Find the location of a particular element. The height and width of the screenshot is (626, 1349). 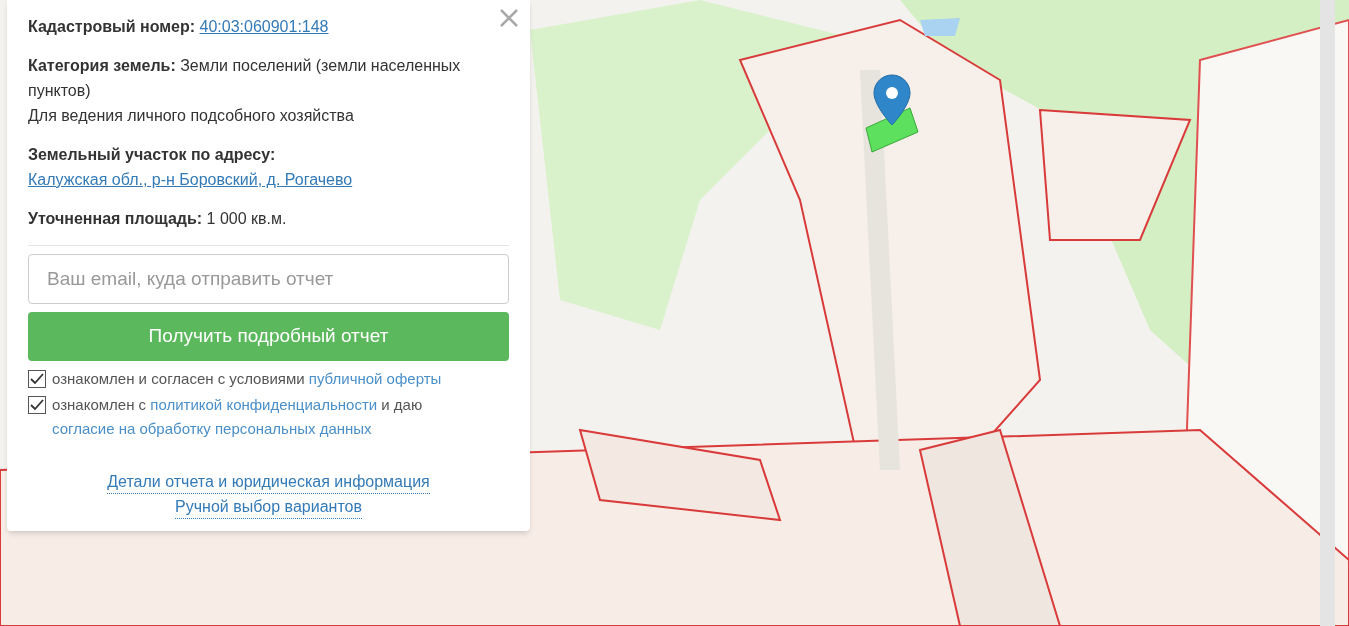

field-text: Категория земель: Земли поселений (земли населенных пунктов) is located at coordinates (245, 78).